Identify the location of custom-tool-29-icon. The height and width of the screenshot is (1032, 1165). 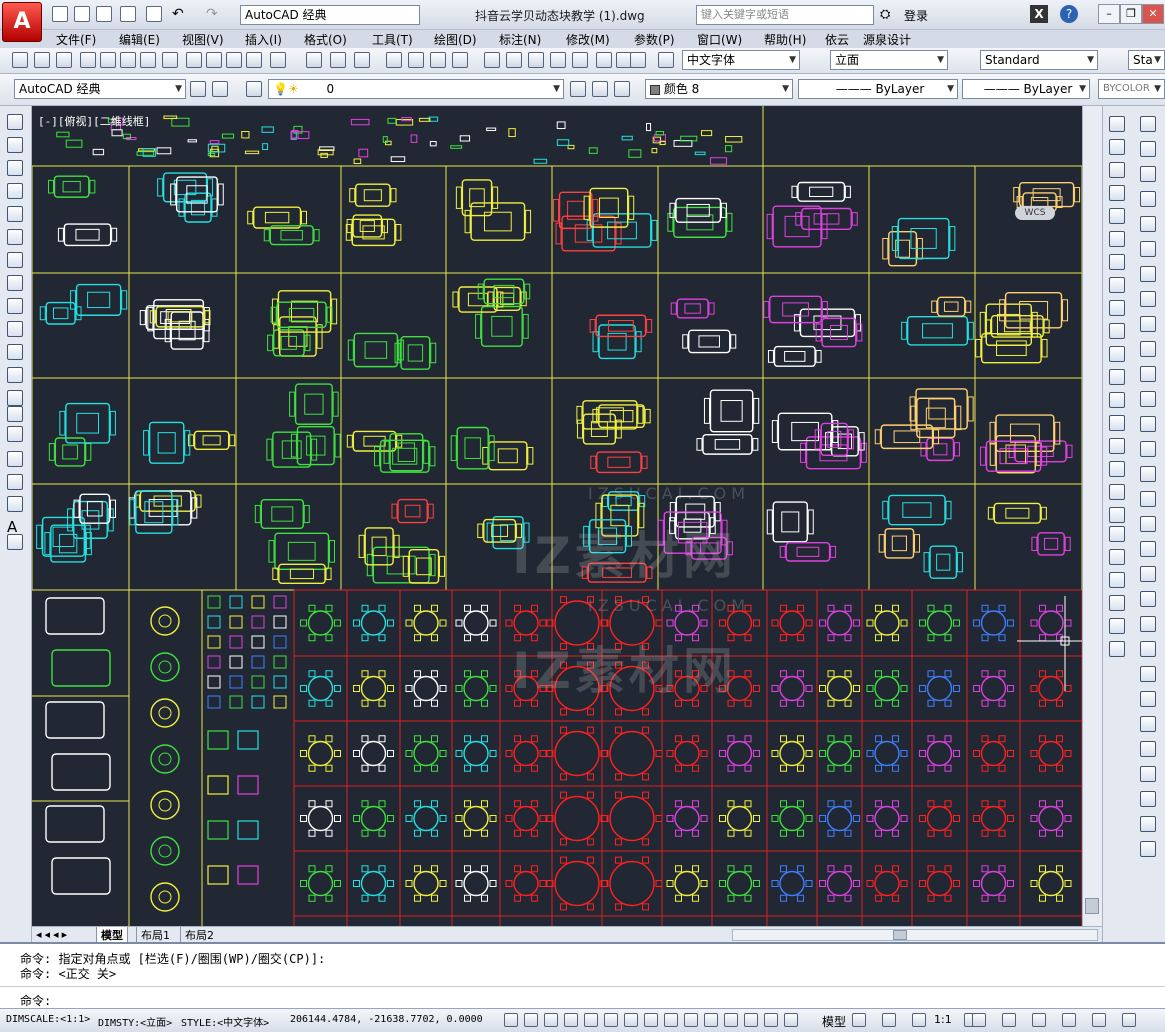
(1148, 849).